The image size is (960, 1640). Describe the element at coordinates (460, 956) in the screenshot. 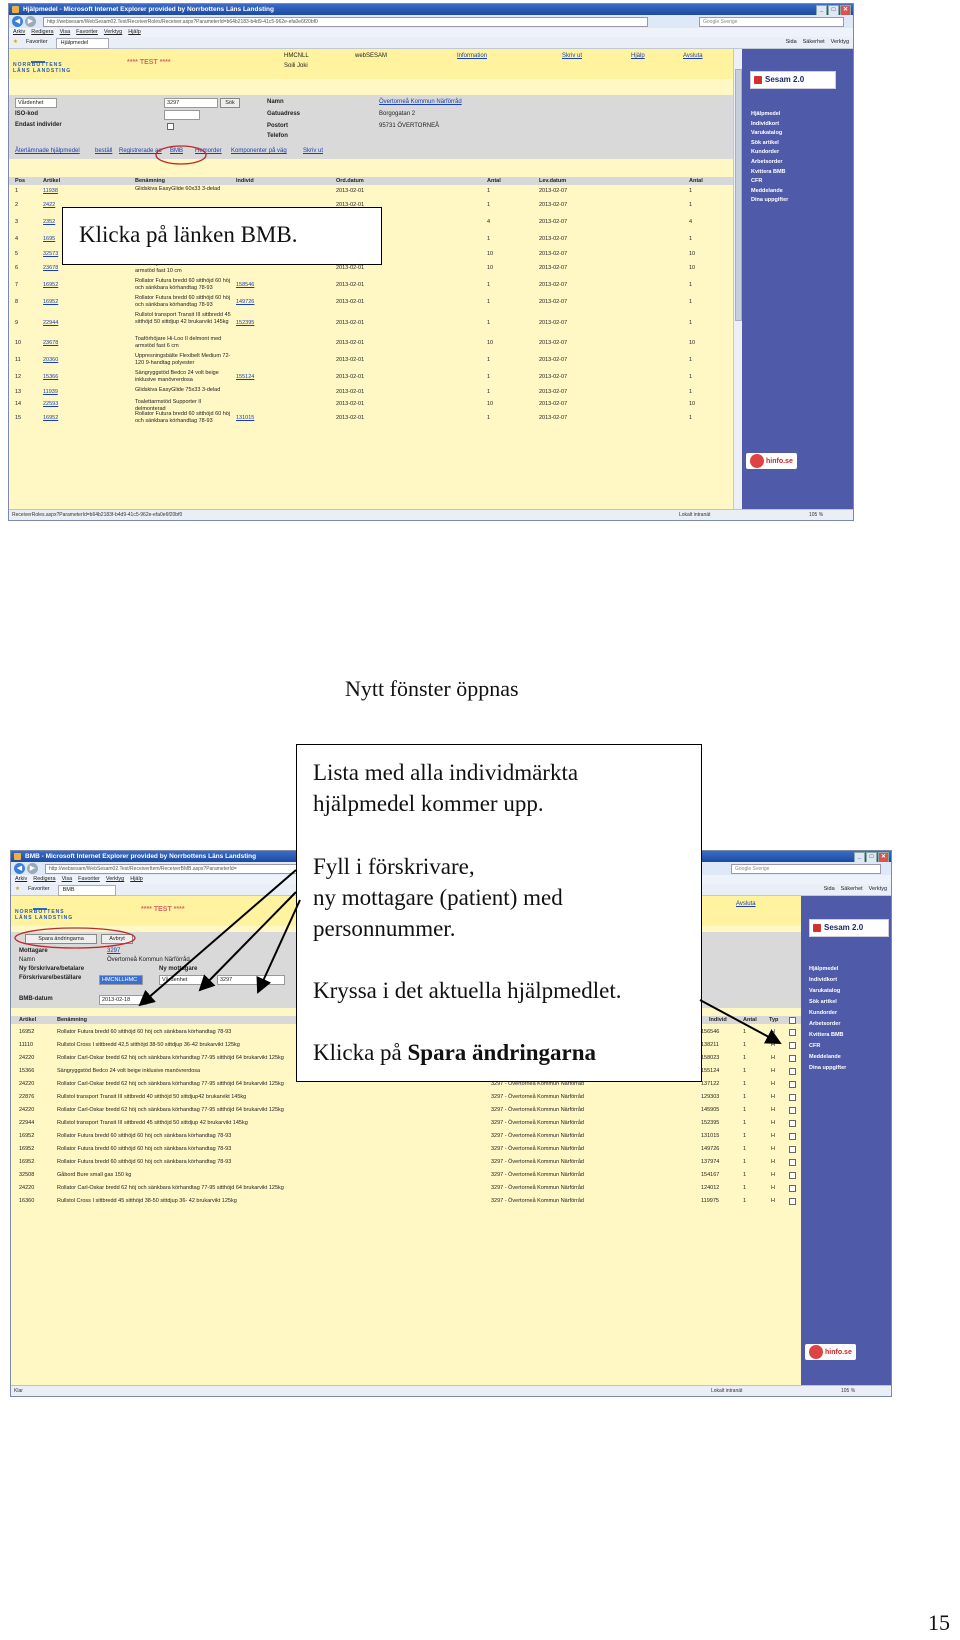

I see `annotation-arrows` at that location.